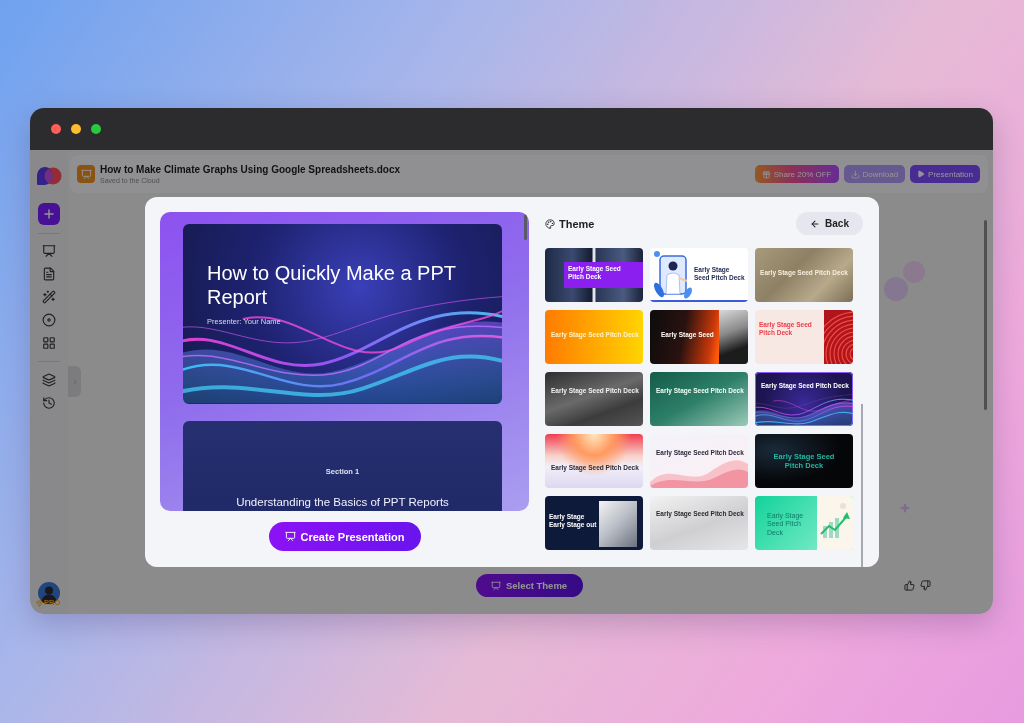 The width and height of the screenshot is (1024, 723). Describe the element at coordinates (49, 320) in the screenshot. I see `target-icon` at that location.